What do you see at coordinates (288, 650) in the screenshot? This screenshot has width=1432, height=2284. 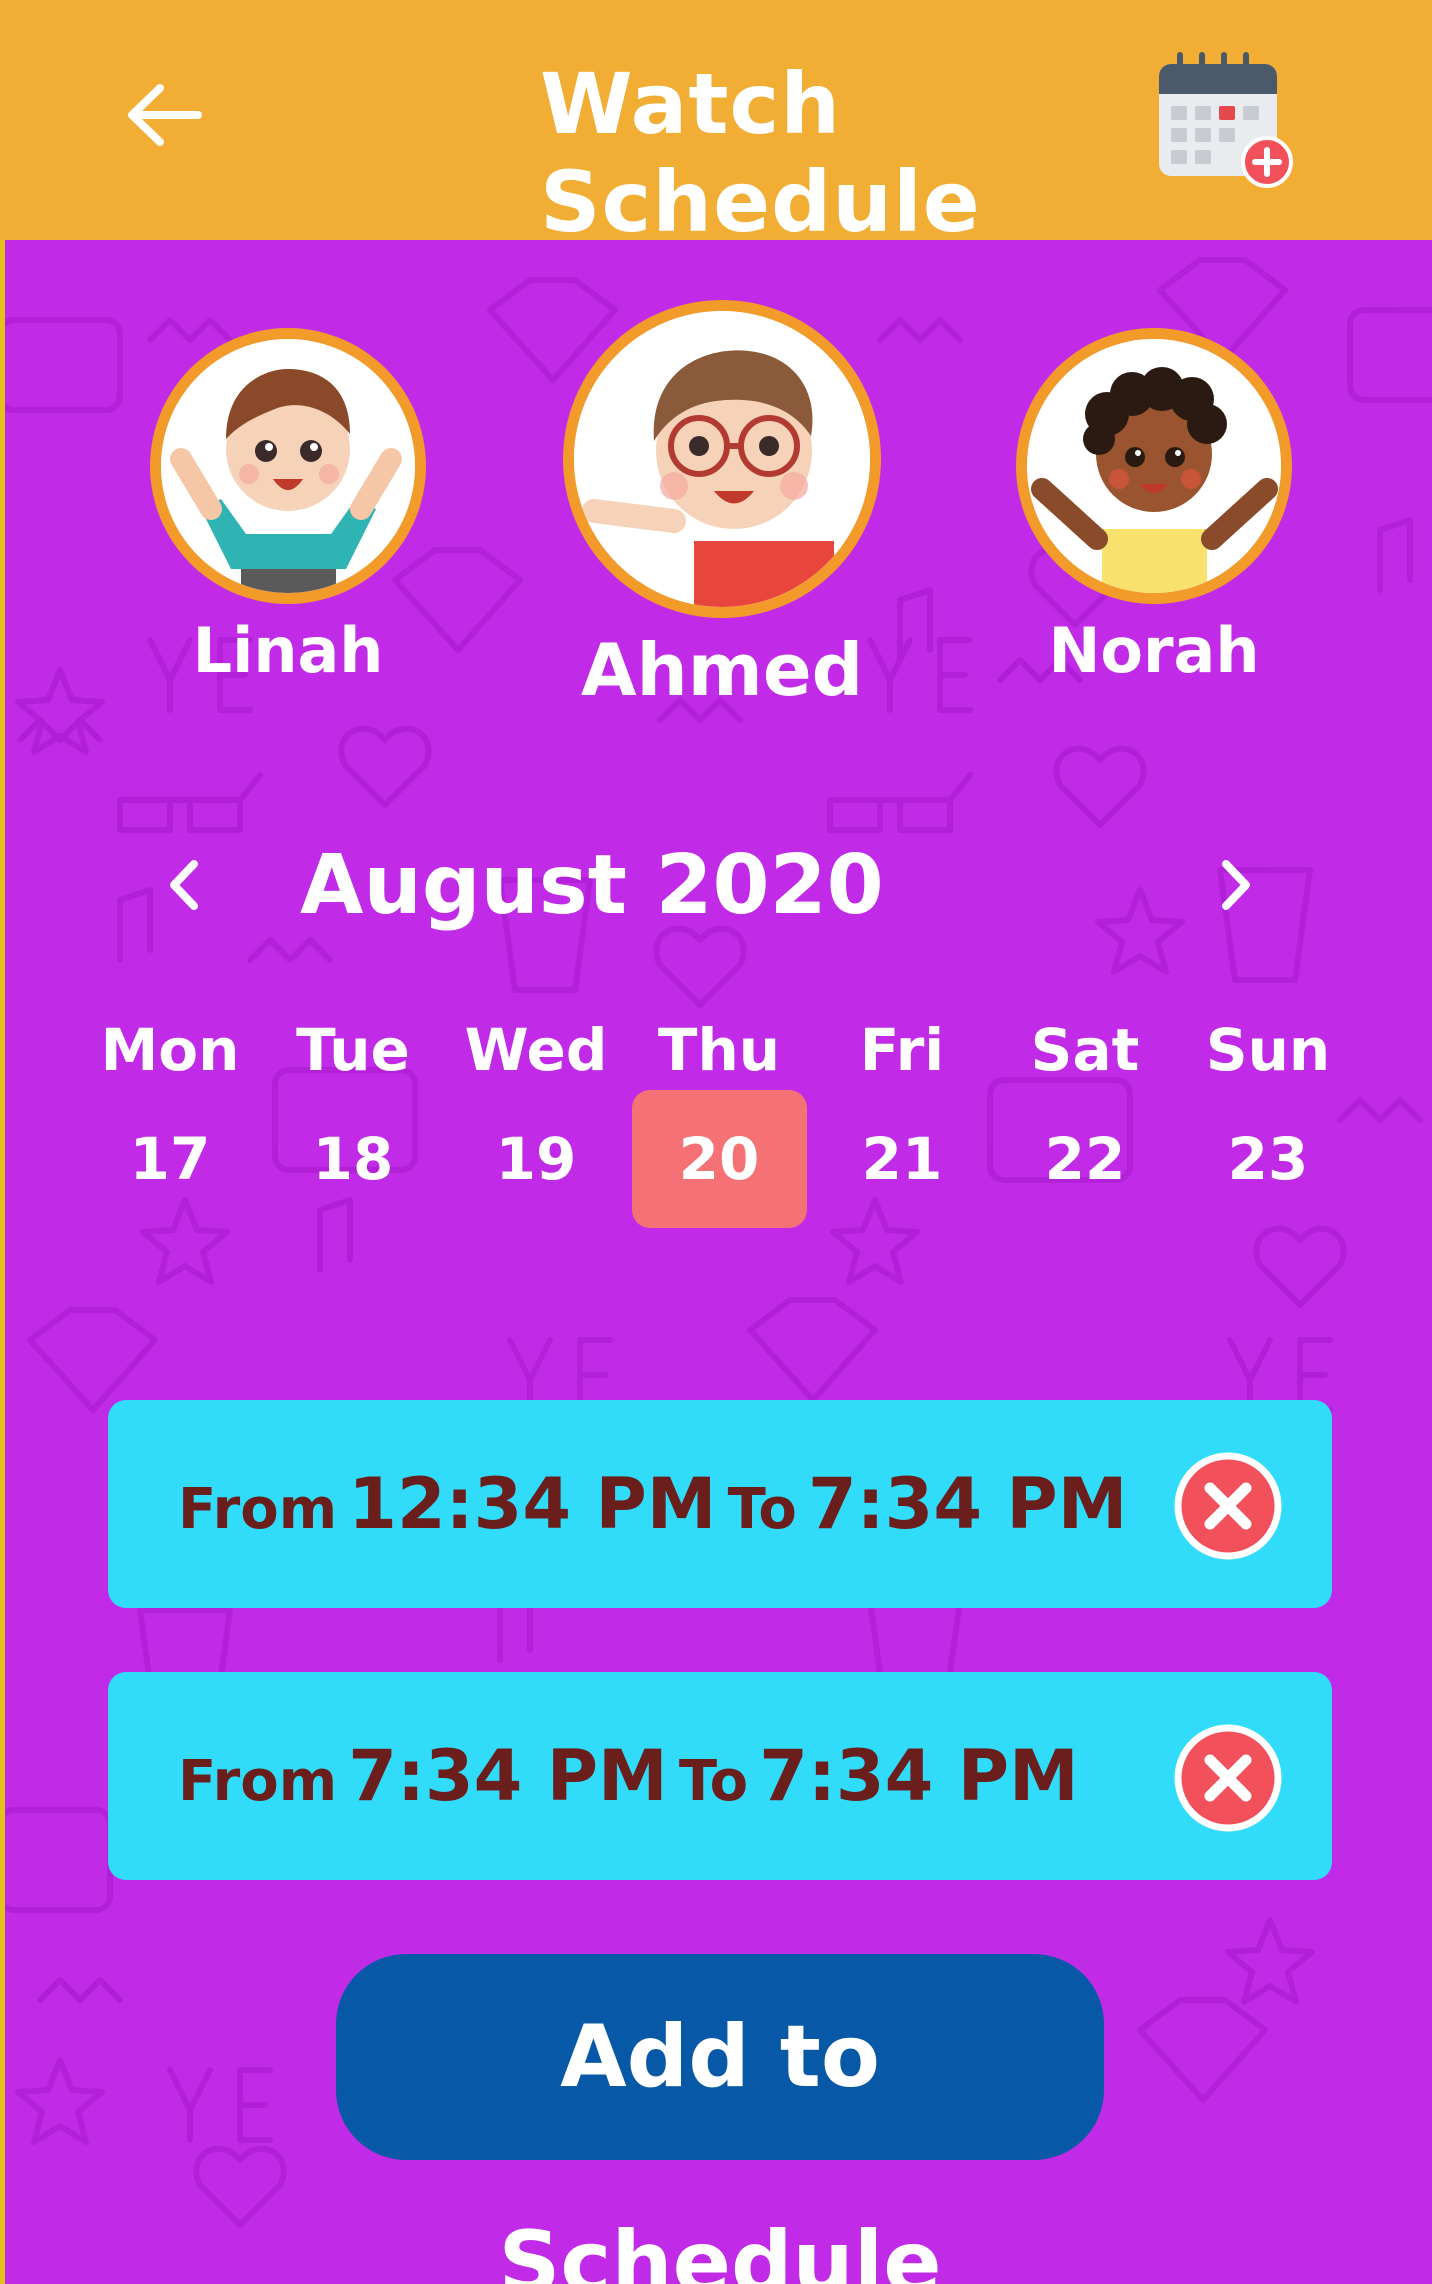 I see `kid-name-linah: Linah` at bounding box center [288, 650].